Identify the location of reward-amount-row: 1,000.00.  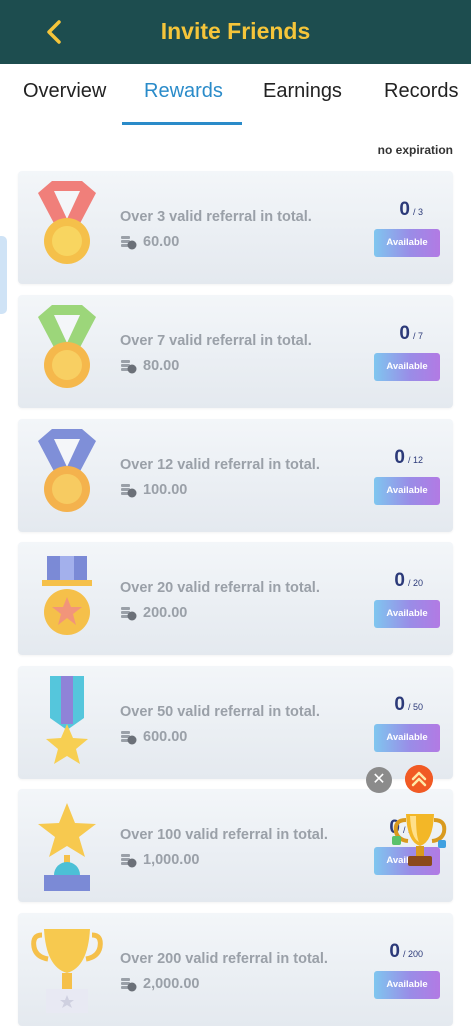
(159, 860).